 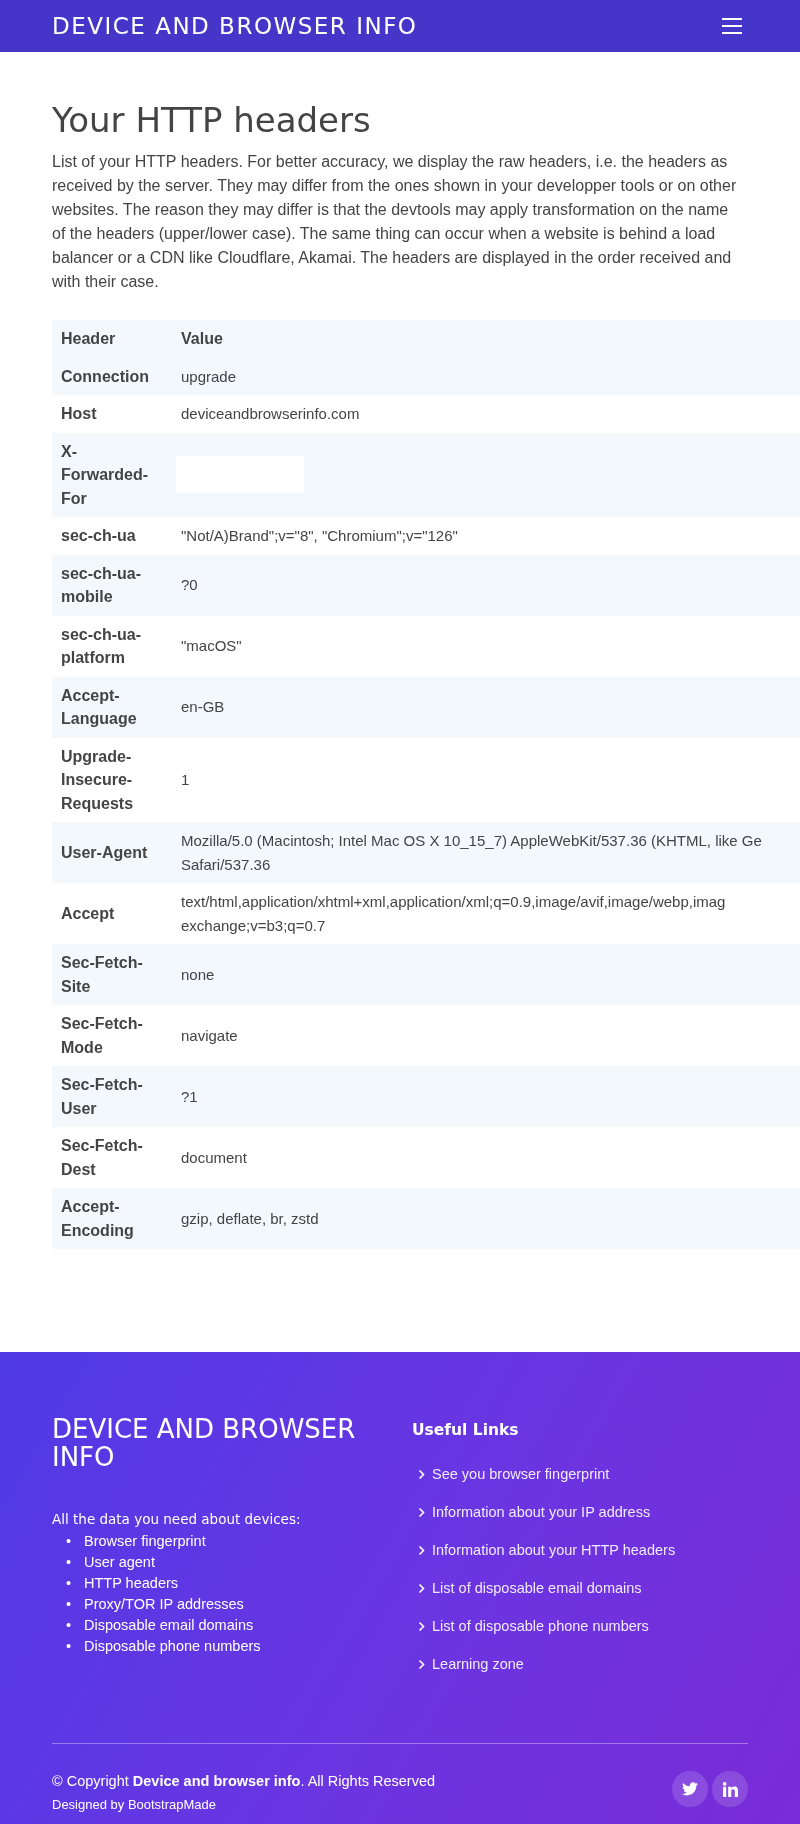 What do you see at coordinates (119, 1562) in the screenshot?
I see `feature-item: User agent` at bounding box center [119, 1562].